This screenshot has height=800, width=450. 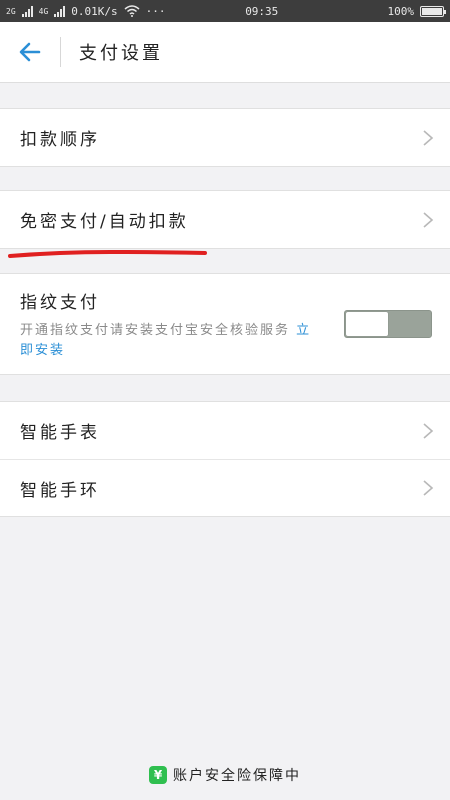 What do you see at coordinates (225, 11) in the screenshot?
I see `status-bar: 2G 4G 0.01K/s ··· 09:35 100%` at bounding box center [225, 11].